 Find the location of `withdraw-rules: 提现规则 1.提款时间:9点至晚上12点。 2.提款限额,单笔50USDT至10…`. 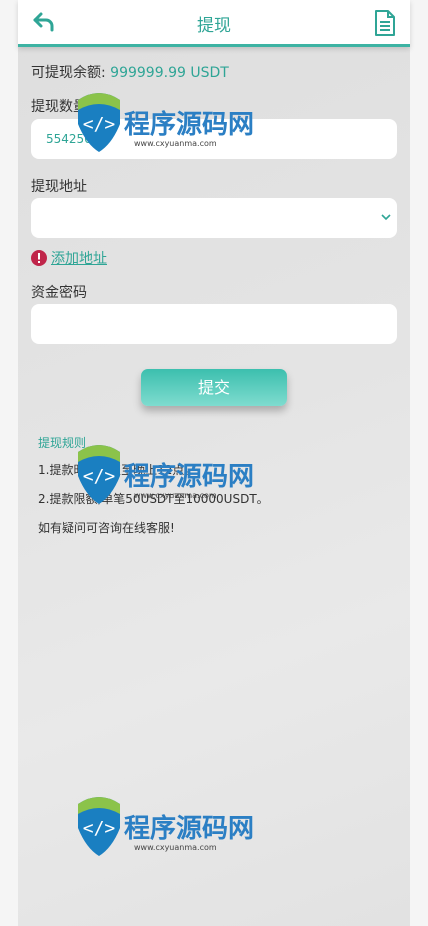

withdraw-rules: 提现规则 1.提款时间:9点至晚上12点。 2.提款限额,单笔50USDT至10… is located at coordinates (153, 491).